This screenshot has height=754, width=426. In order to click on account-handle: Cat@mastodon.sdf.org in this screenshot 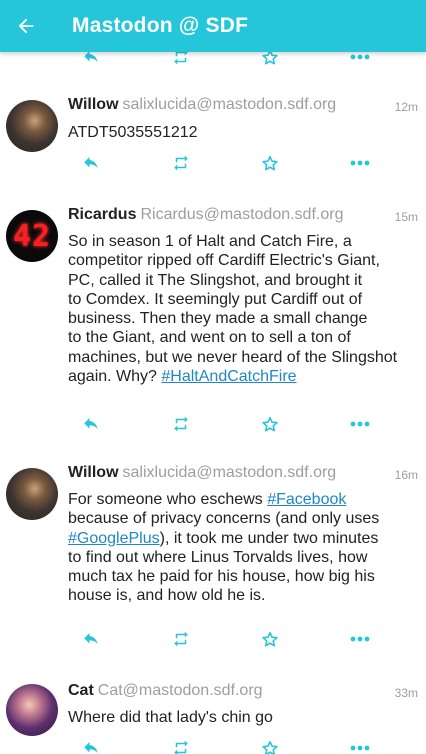, I will do `click(180, 690)`.